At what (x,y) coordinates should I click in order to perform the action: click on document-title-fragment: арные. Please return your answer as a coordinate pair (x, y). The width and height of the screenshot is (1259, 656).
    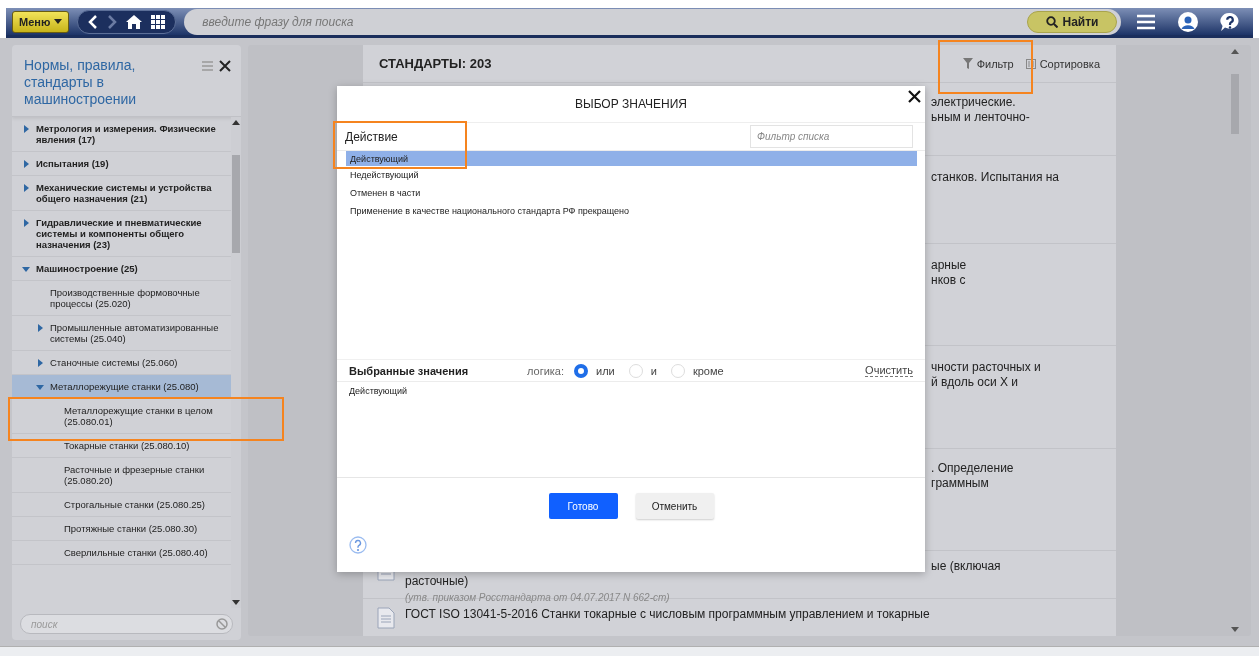
    Looking at the image, I should click on (949, 265).